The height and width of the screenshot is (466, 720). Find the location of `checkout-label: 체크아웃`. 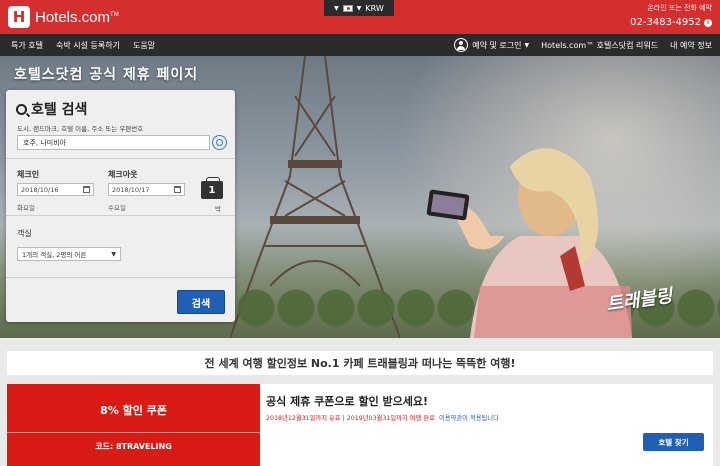

checkout-label: 체크아웃 is located at coordinates (123, 174).